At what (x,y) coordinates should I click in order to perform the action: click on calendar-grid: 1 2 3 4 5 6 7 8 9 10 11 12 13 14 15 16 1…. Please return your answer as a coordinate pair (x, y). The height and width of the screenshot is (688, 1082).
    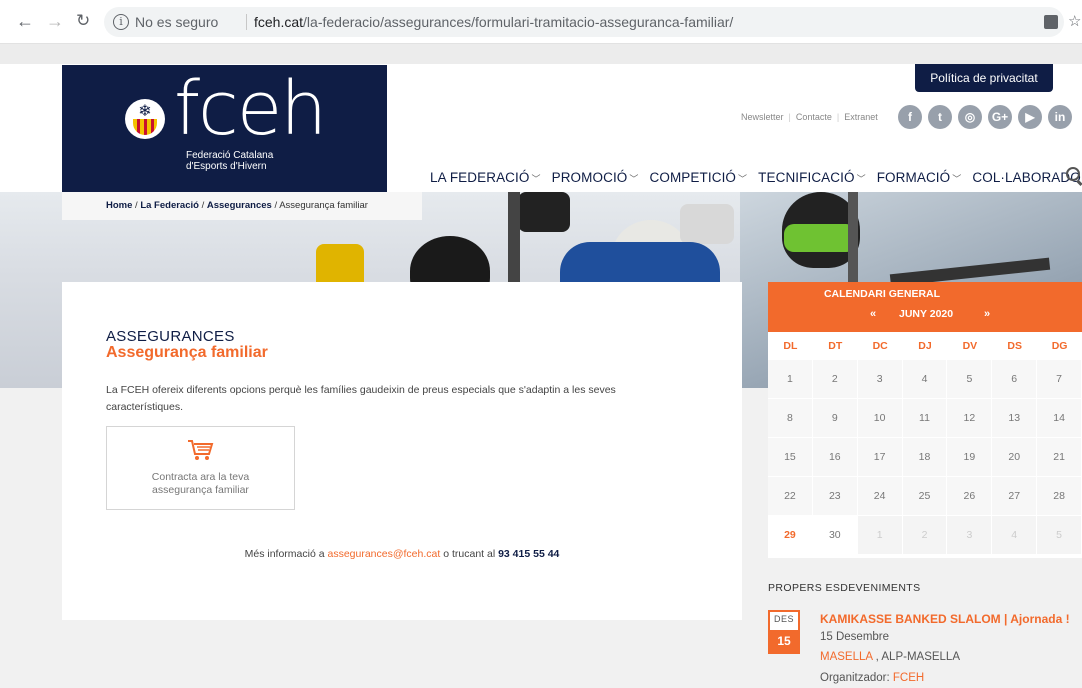
    Looking at the image, I should click on (925, 457).